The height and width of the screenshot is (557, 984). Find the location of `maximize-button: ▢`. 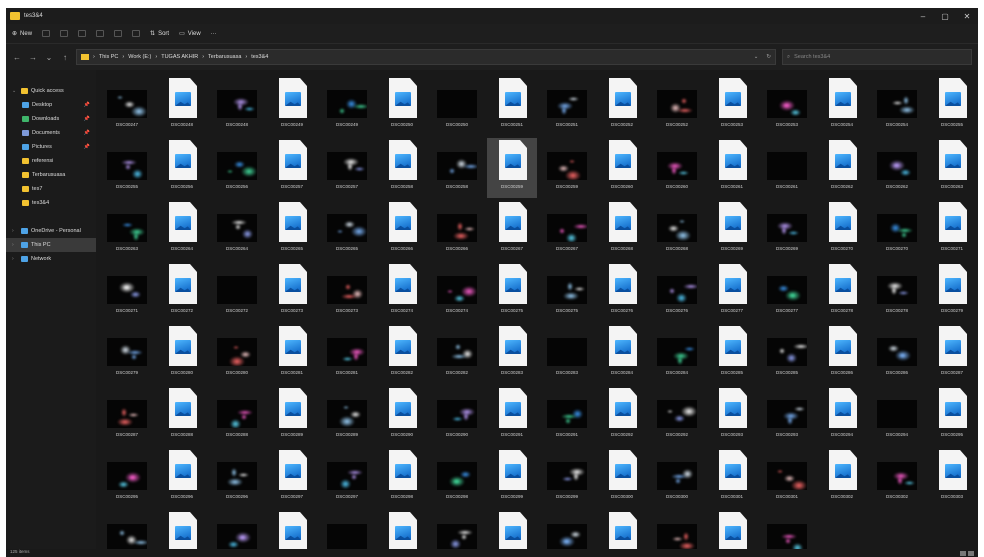

maximize-button: ▢ is located at coordinates (945, 16).